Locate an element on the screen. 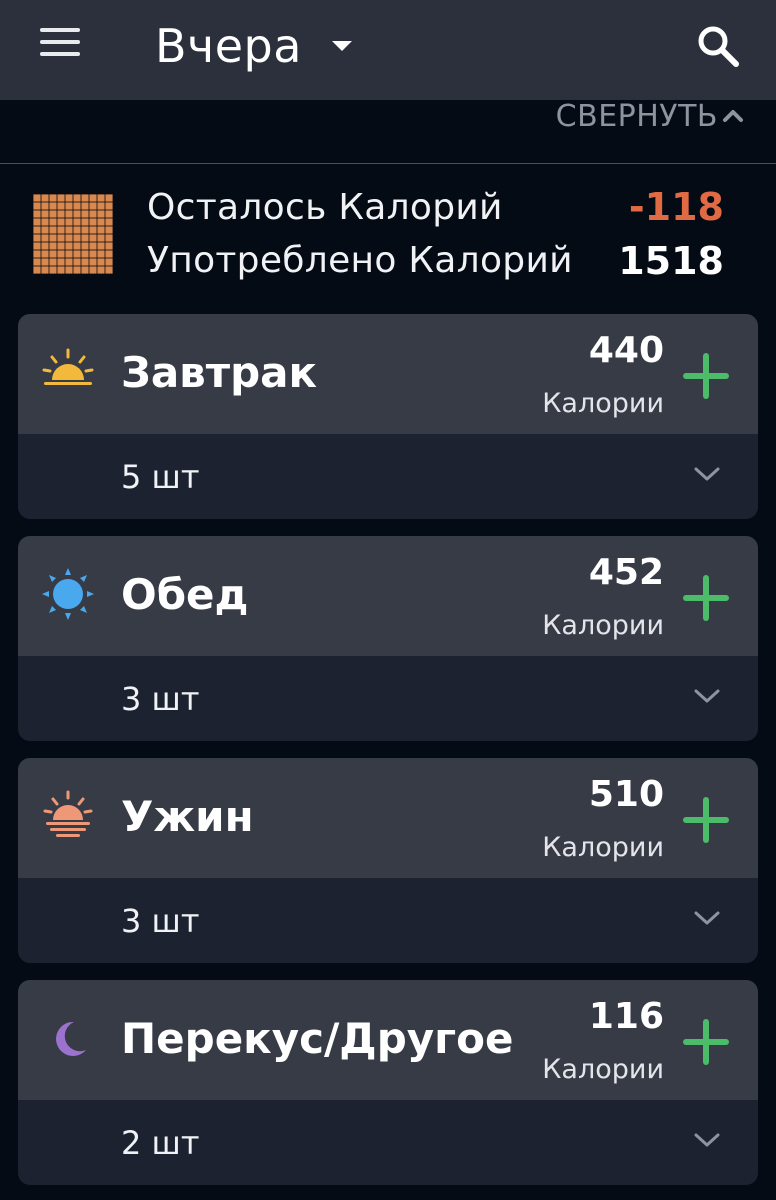 This screenshot has width=776, height=1200. meal-calories: 510 is located at coordinates (626, 794).